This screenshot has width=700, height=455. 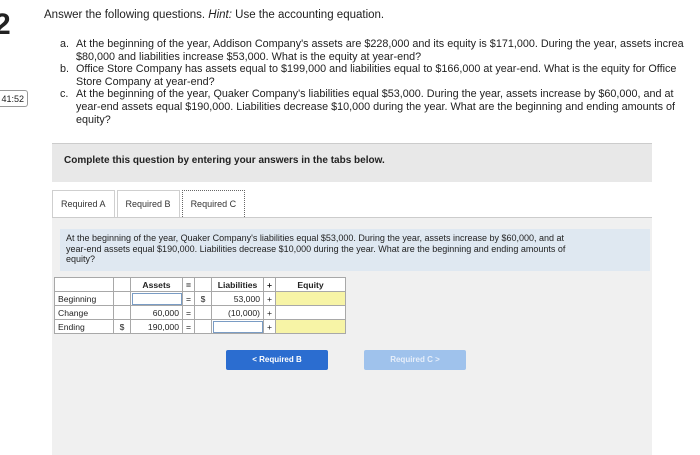 I want to click on prev-required-b-button: < Required B, so click(x=277, y=360).